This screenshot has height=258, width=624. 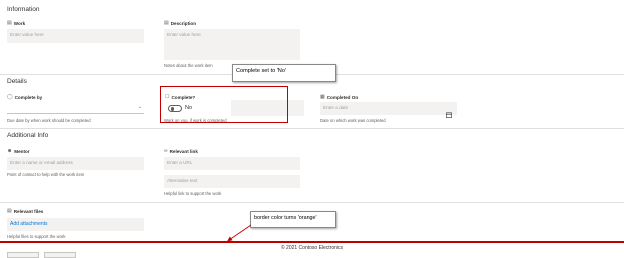 I want to click on callout-complete-set-text: Complete set to 'No', so click(x=261, y=71).